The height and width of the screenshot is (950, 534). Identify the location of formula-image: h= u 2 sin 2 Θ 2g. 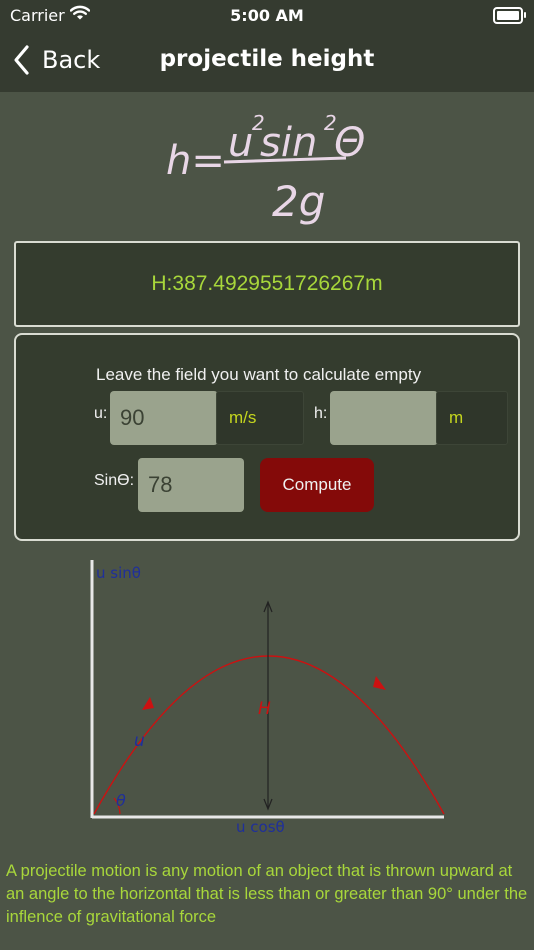
(265, 168).